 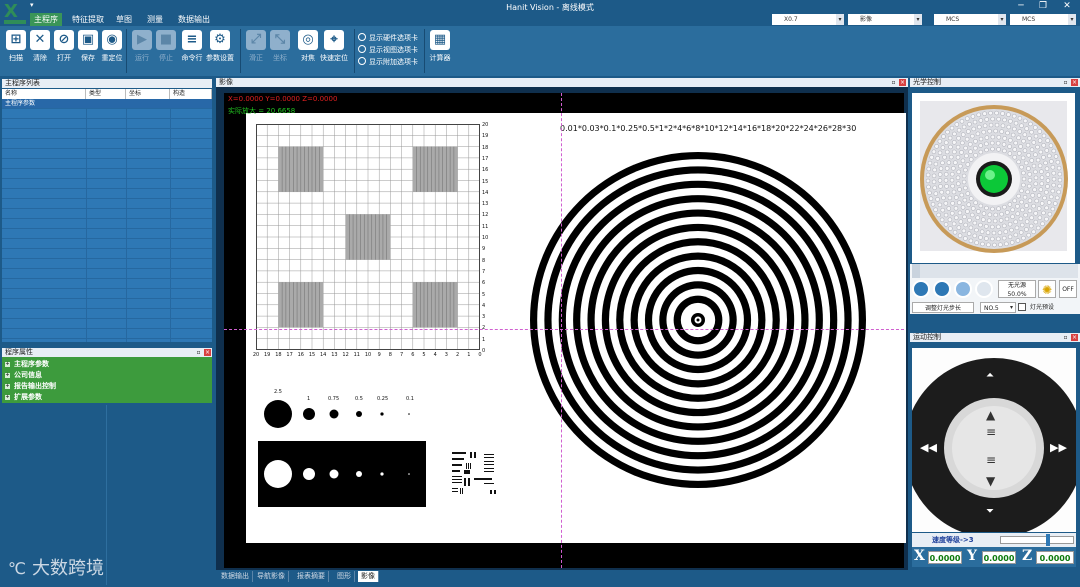 I want to click on arrow-down-icon: ⏷, so click(x=990, y=511).